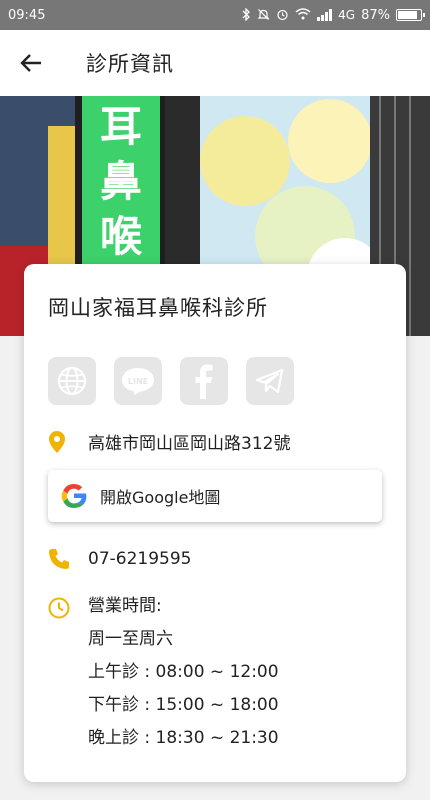  I want to click on phone-icon, so click(61, 559).